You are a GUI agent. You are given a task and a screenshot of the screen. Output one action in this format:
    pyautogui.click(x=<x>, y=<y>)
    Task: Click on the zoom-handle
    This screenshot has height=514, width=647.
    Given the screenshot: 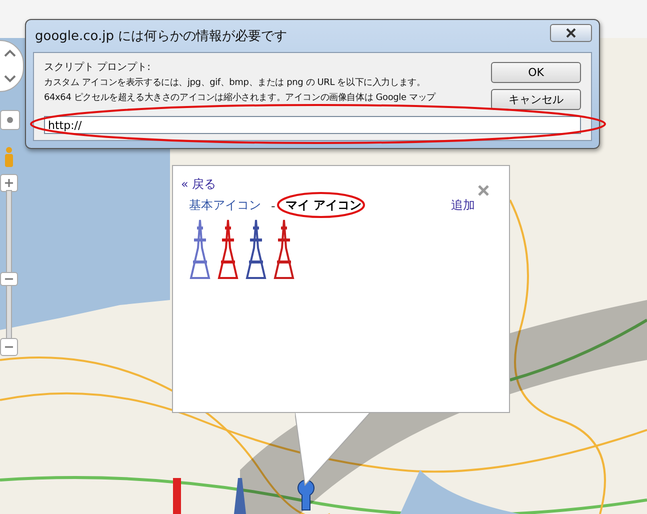 What is the action you would take?
    pyautogui.click(x=9, y=279)
    